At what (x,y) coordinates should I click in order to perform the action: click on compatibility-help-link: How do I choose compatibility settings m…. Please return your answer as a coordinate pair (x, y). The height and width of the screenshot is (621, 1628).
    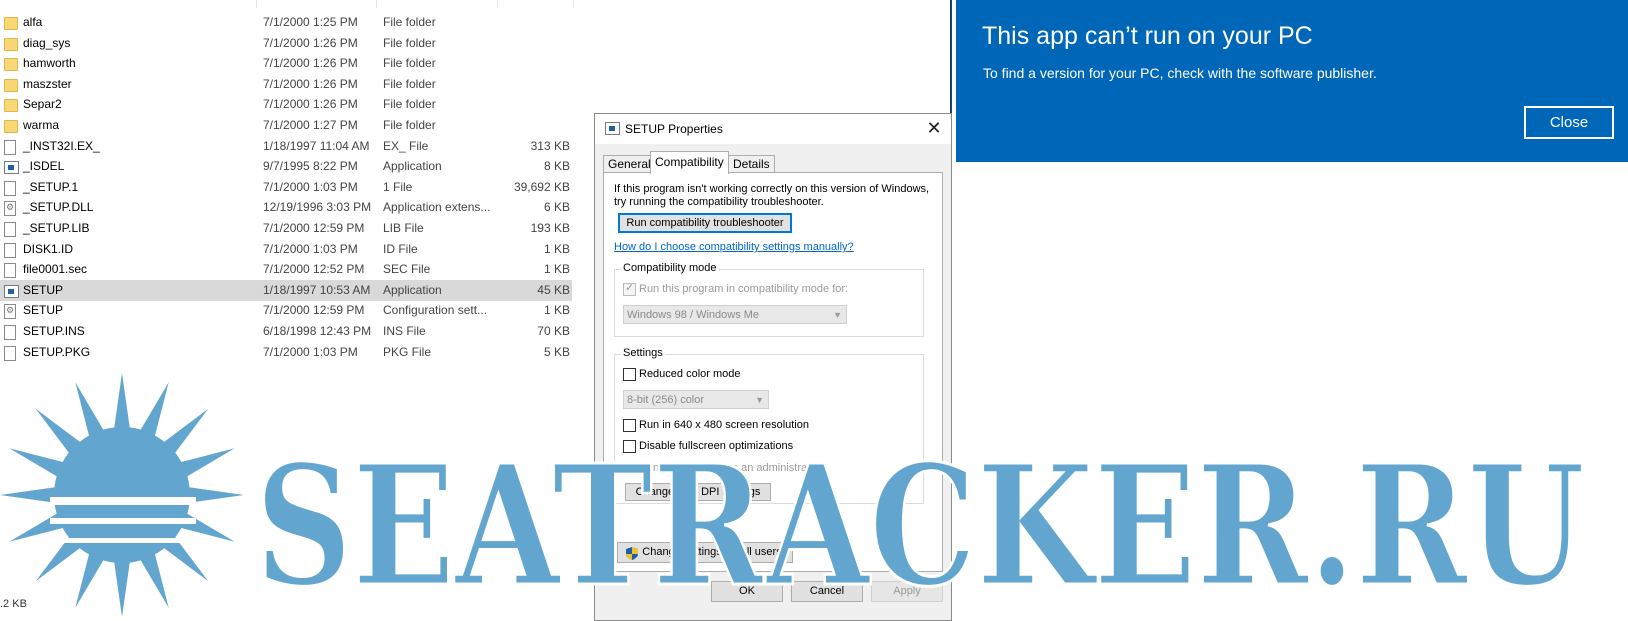
    Looking at the image, I should click on (734, 247).